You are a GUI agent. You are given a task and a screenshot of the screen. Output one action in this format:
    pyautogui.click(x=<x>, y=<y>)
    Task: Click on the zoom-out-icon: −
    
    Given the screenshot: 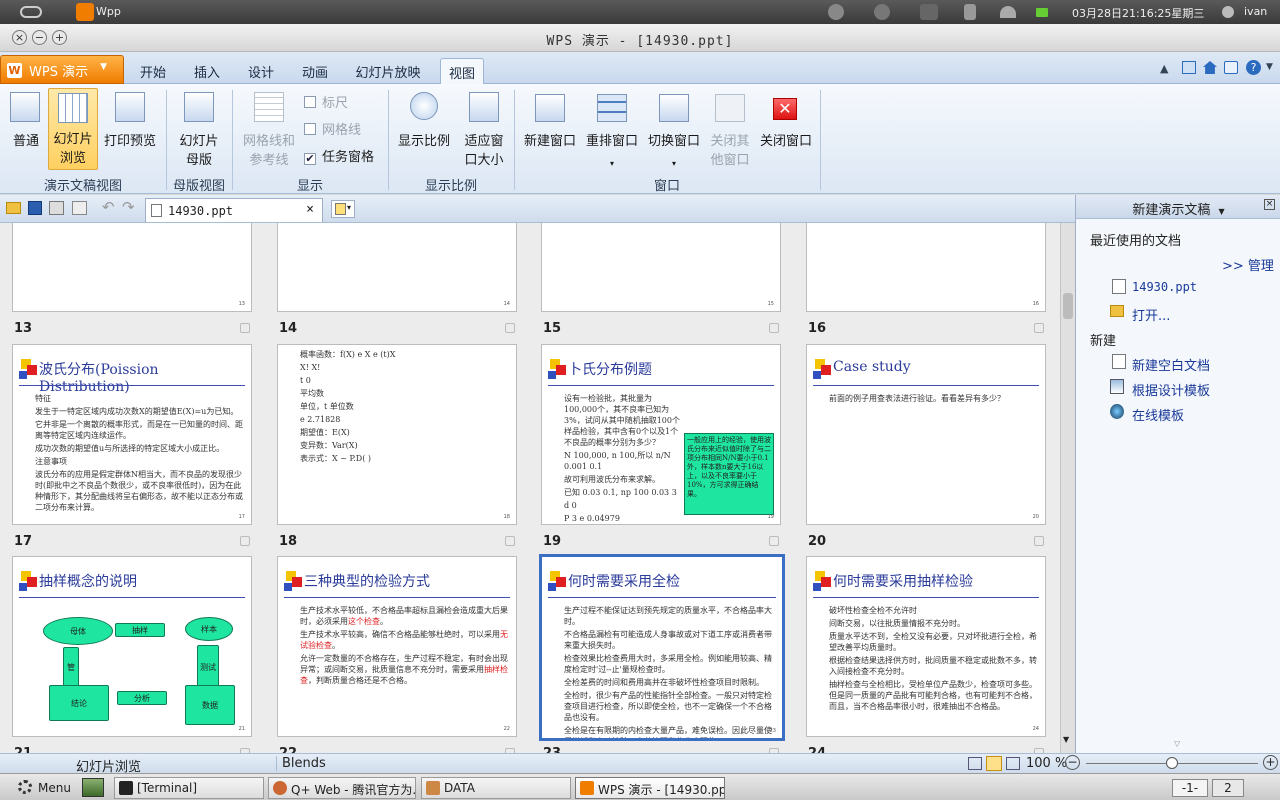 What is the action you would take?
    pyautogui.click(x=1072, y=762)
    